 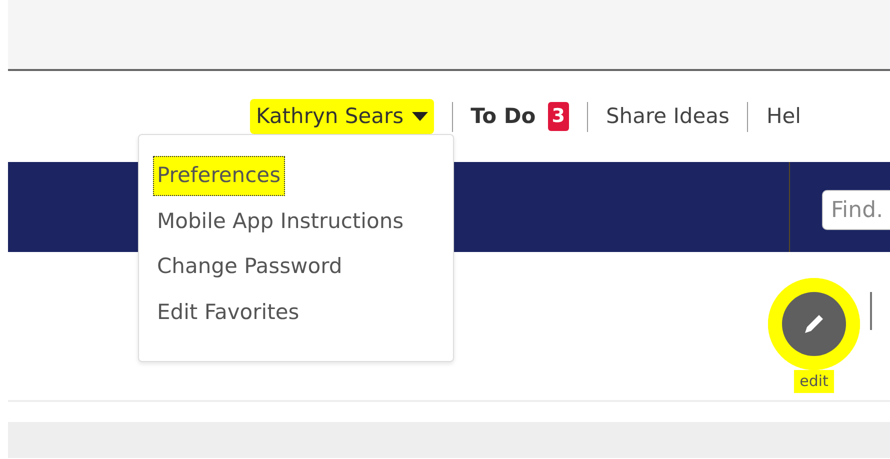 What do you see at coordinates (228, 312) in the screenshot?
I see `menu-item: Edit Favorites` at bounding box center [228, 312].